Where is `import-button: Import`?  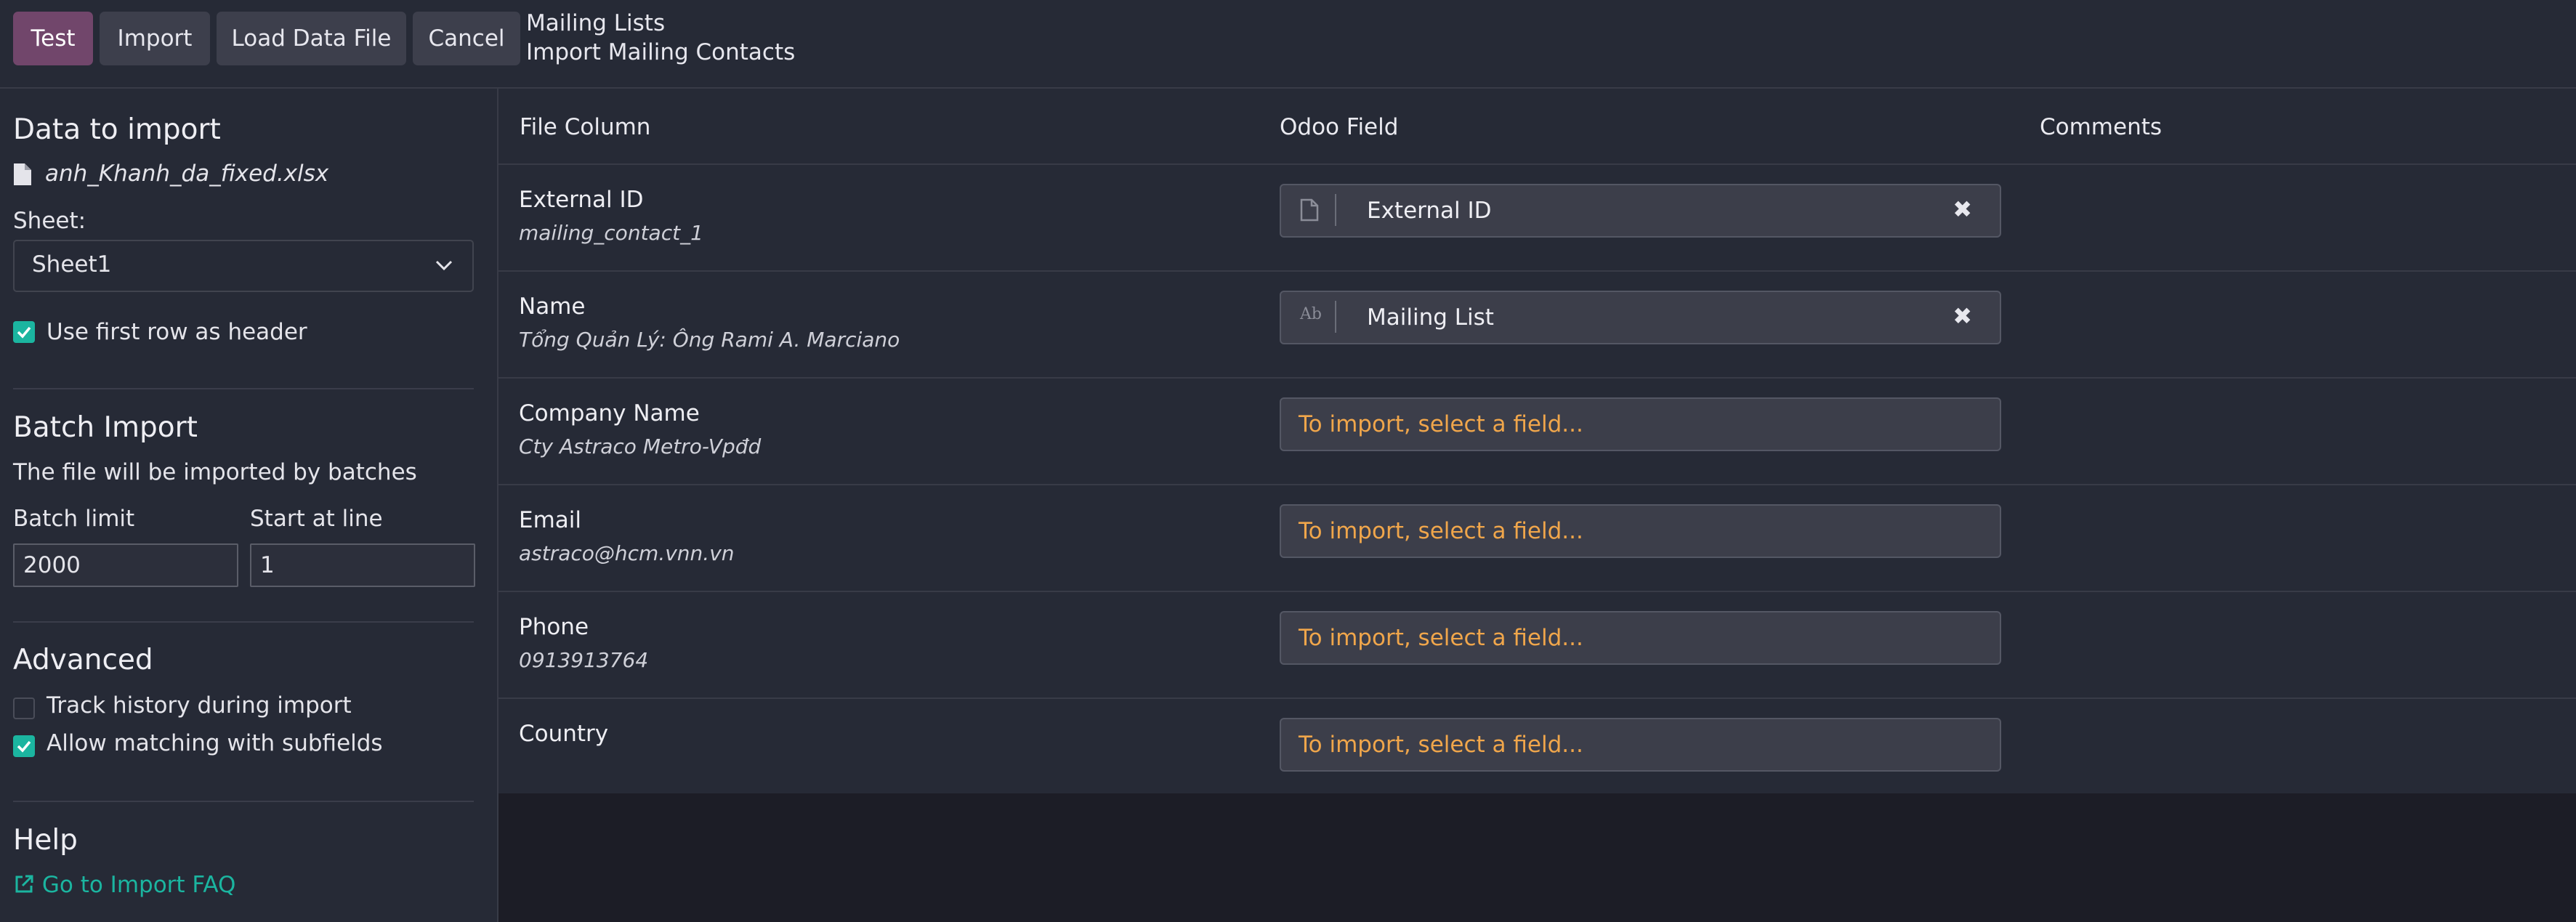 import-button: Import is located at coordinates (155, 38).